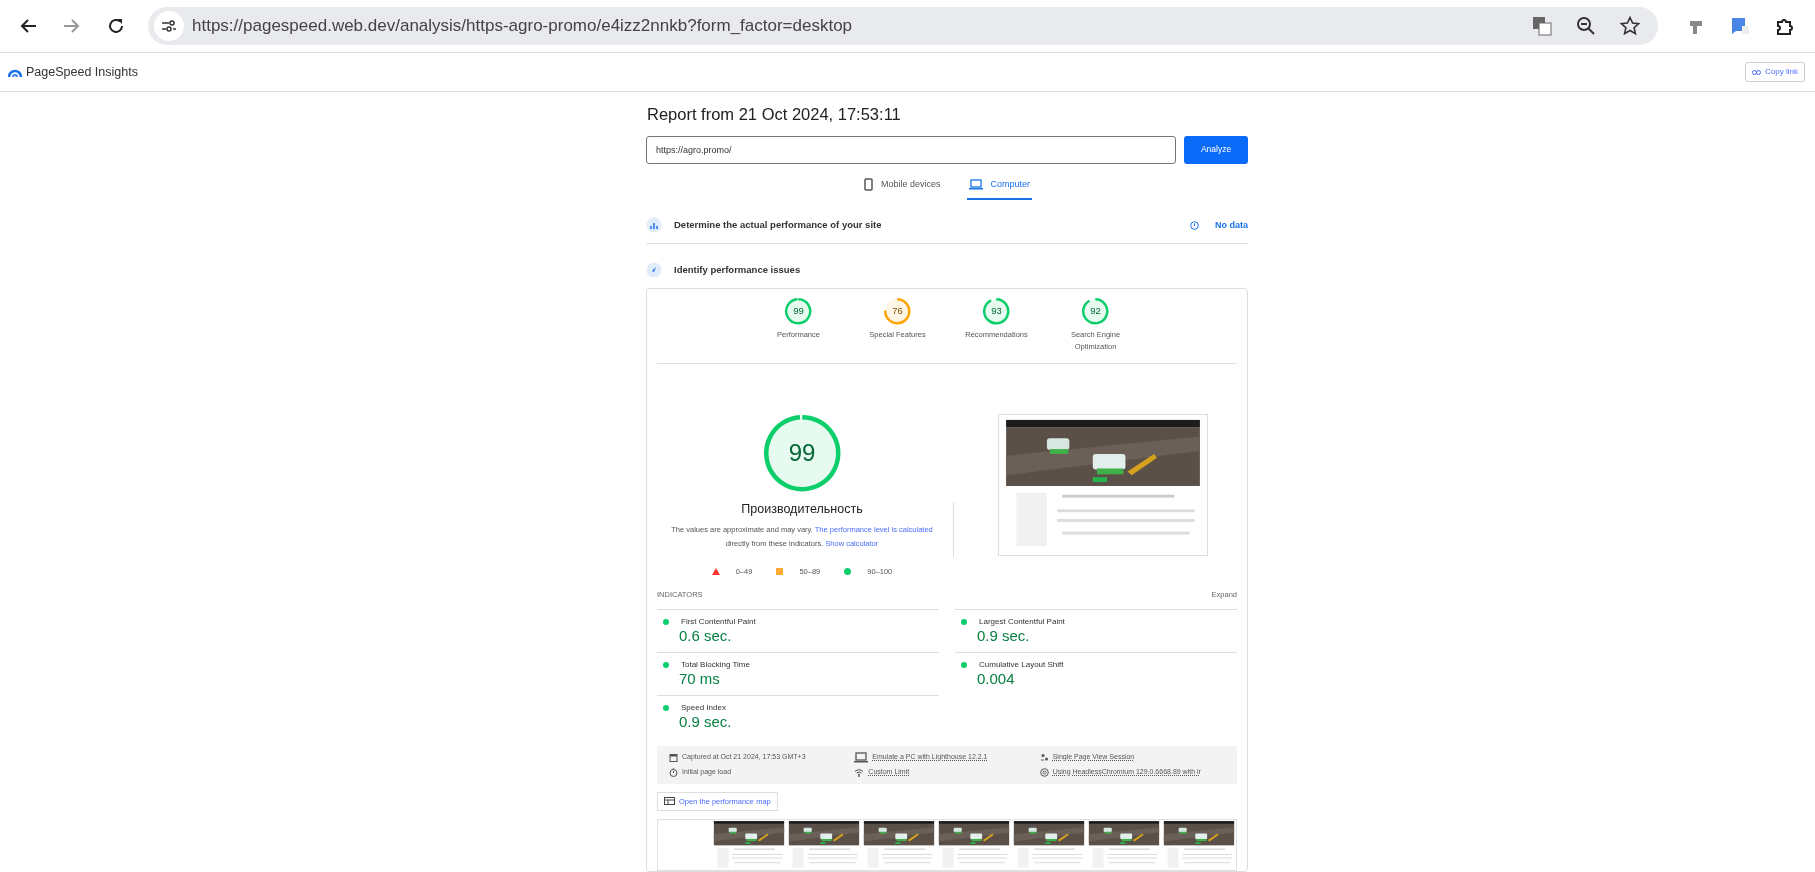 The width and height of the screenshot is (1815, 872). I want to click on url-field: https://agro.promo/, so click(911, 149).